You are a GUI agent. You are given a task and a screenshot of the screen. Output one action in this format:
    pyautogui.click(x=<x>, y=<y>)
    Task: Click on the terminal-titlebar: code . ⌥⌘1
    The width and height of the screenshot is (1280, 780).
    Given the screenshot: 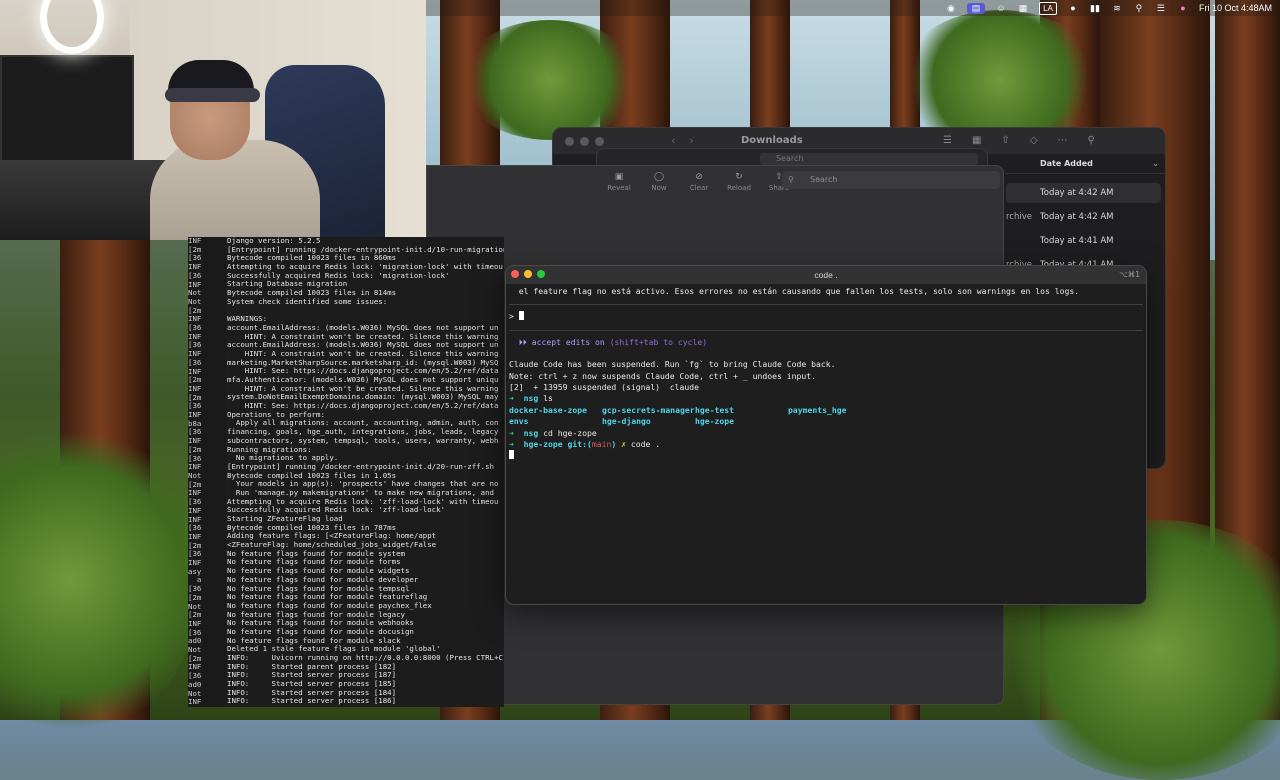 What is the action you would take?
    pyautogui.click(x=826, y=275)
    